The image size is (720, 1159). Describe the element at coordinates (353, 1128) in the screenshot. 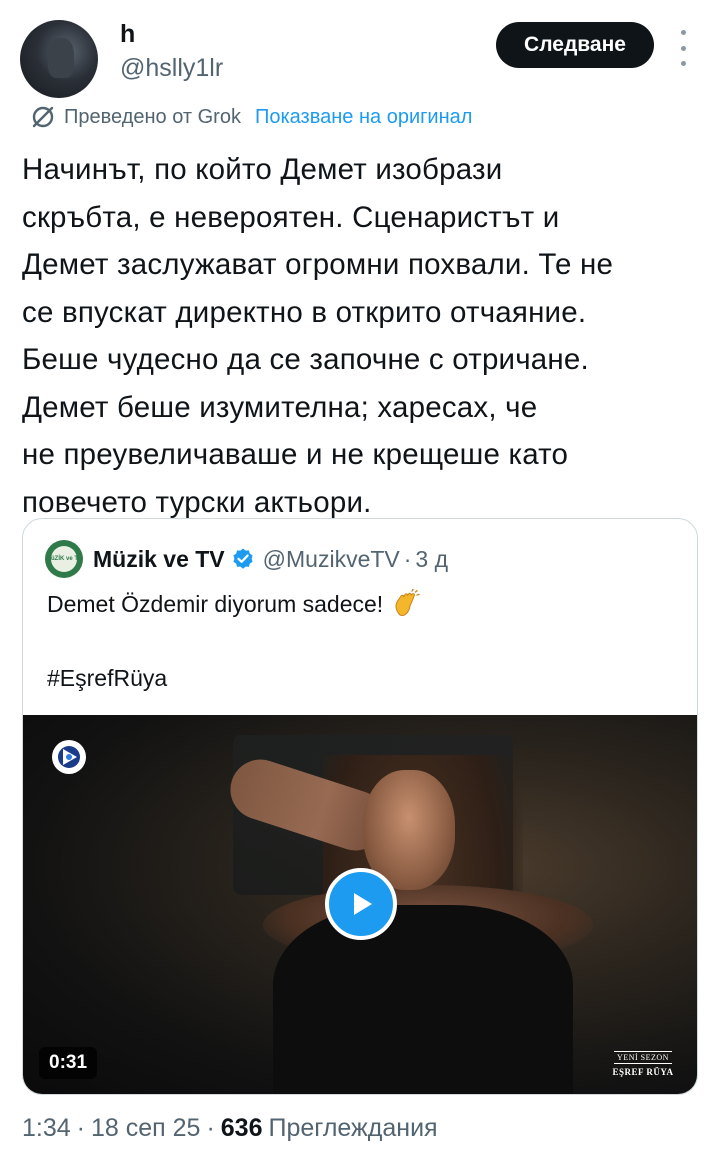

I see `views-label: Преглеждания` at that location.